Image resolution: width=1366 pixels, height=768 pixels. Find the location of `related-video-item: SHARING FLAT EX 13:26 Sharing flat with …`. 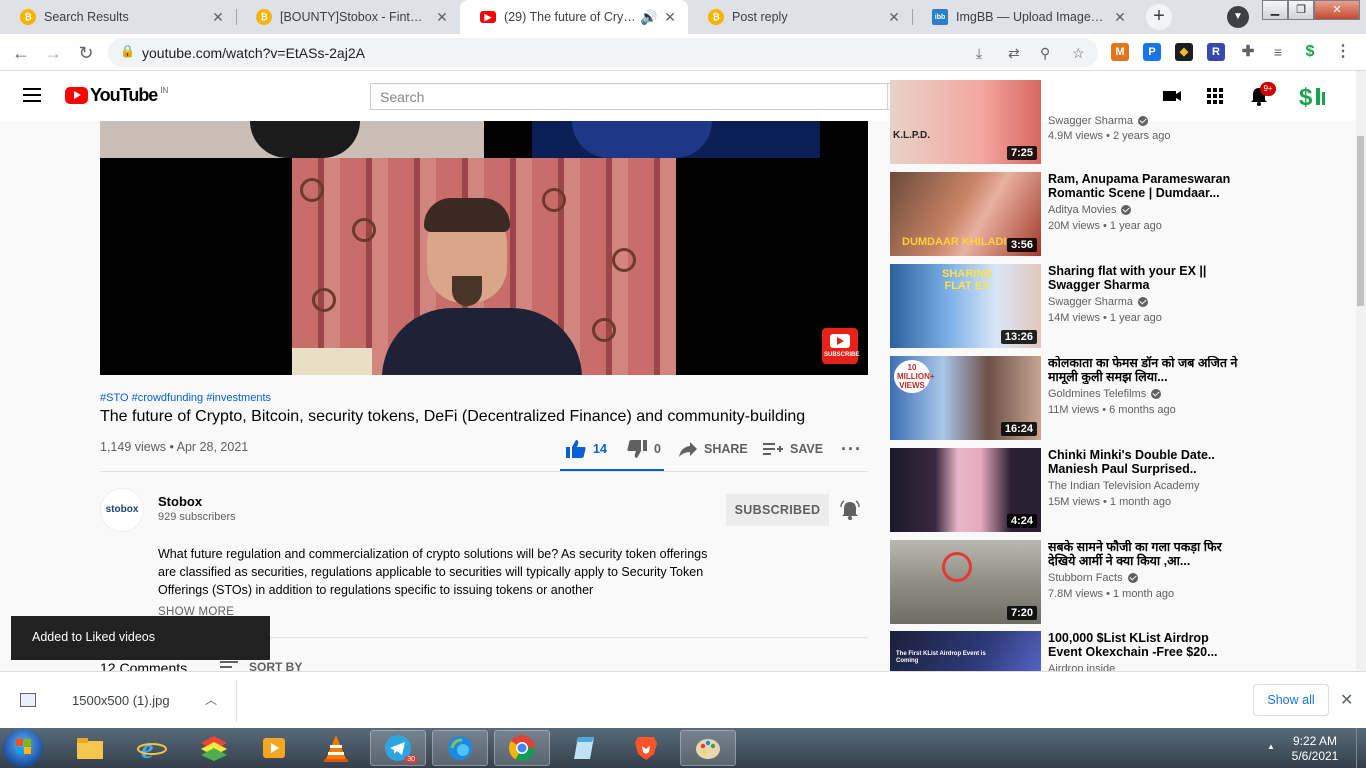

related-video-item: SHARING FLAT EX 13:26 Sharing flat with … is located at coordinates (1120, 307).